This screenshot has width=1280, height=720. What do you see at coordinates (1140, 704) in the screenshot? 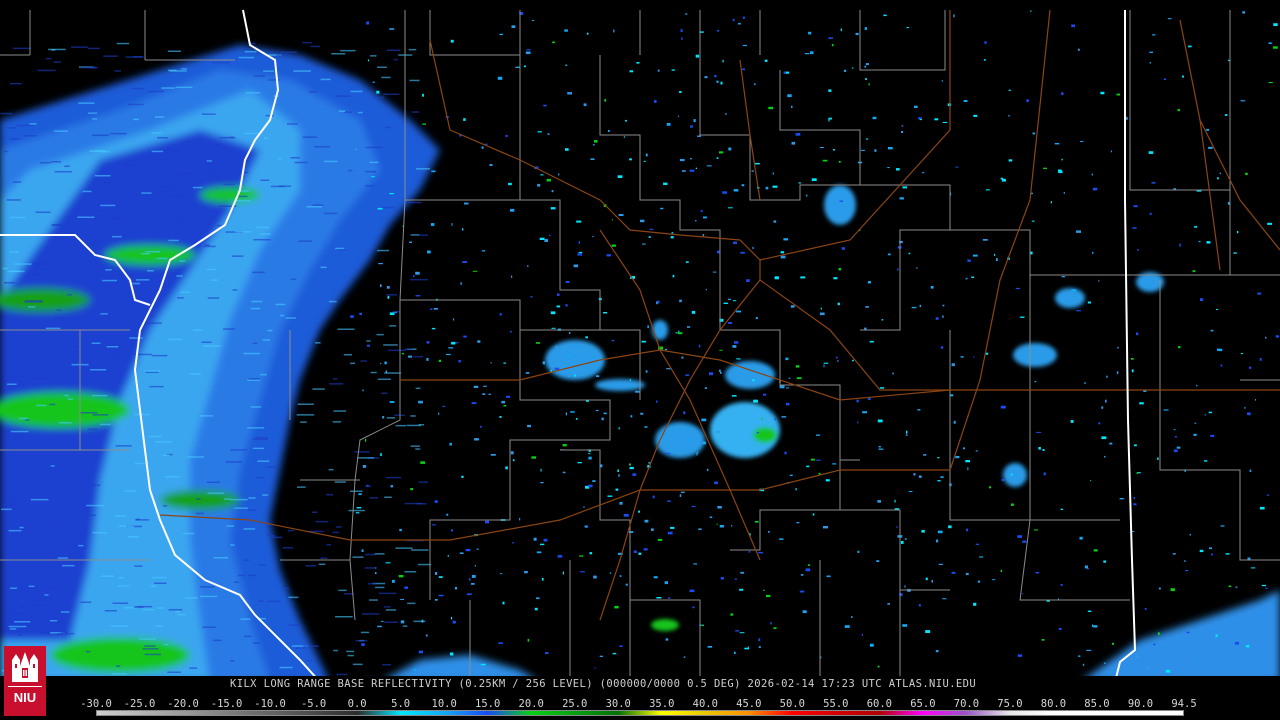
I see `scale-label: 90.0` at bounding box center [1140, 704].